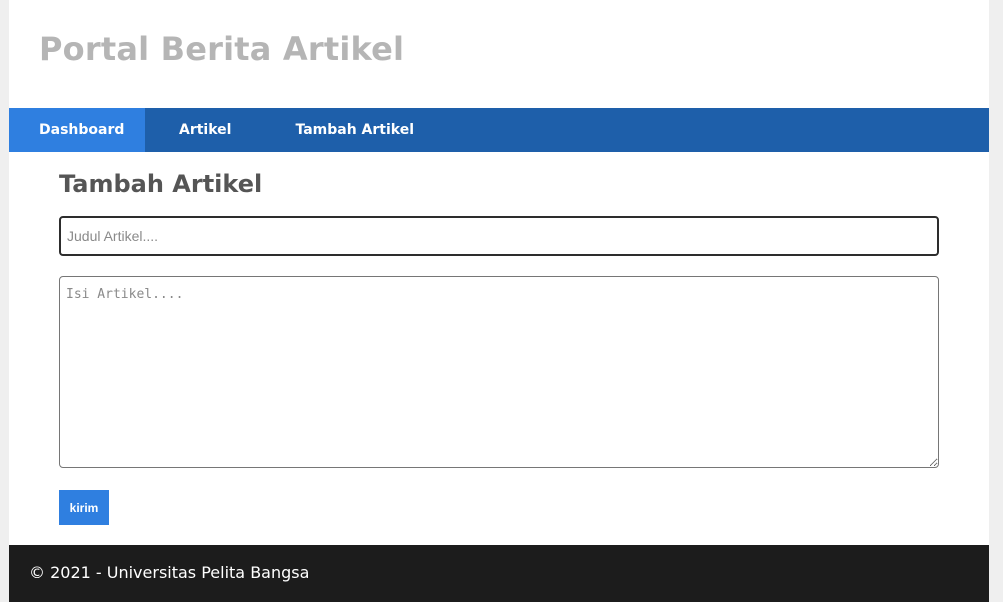  What do you see at coordinates (499, 236) in the screenshot?
I see `article-title-input` at bounding box center [499, 236].